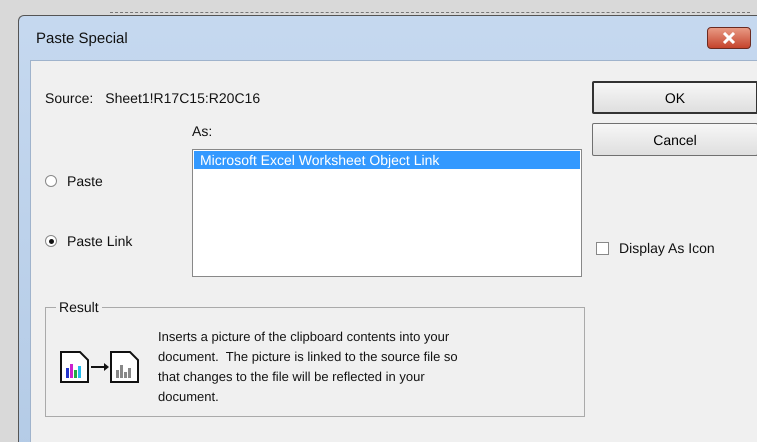 The width and height of the screenshot is (757, 442). What do you see at coordinates (674, 97) in the screenshot?
I see `dialog-button: OK` at bounding box center [674, 97].